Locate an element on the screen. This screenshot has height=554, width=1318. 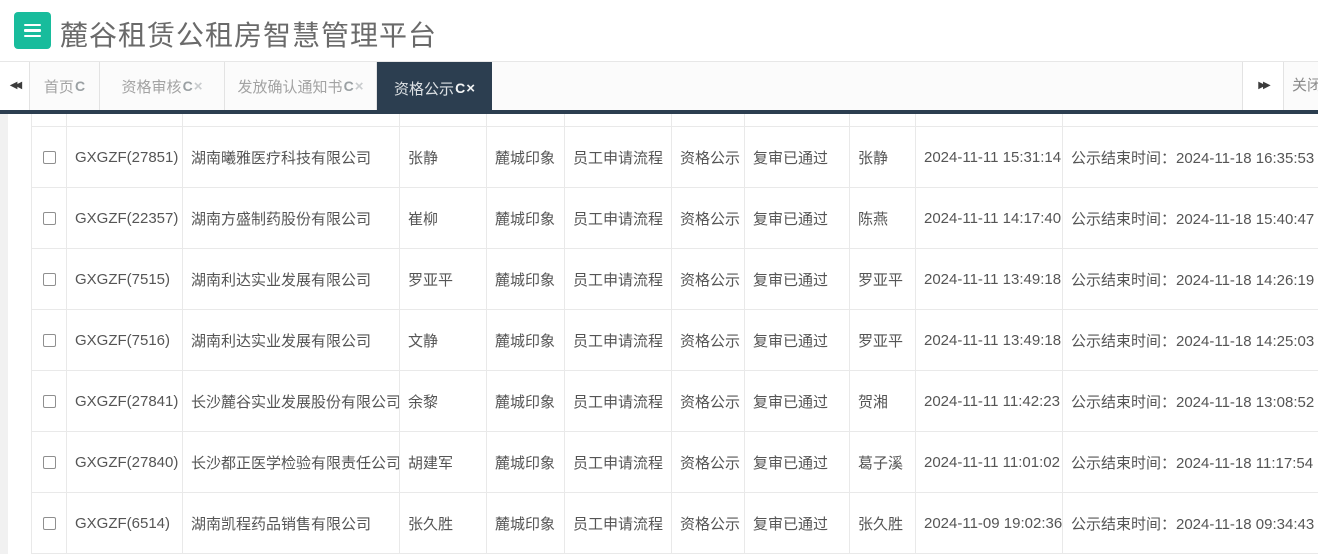
cell-apply_time: 2024-11-09 19:02:36 is located at coordinates (989, 523).